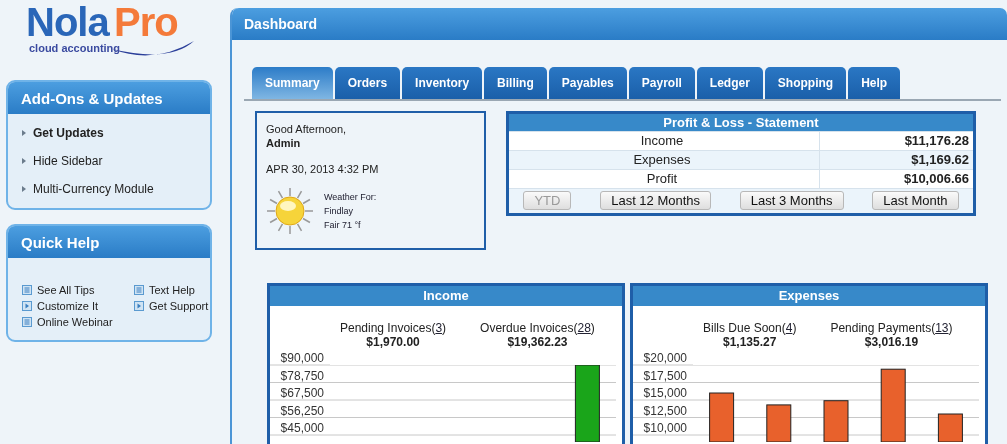  What do you see at coordinates (662, 179) in the screenshot?
I see `table-cell-text: Profit` at bounding box center [662, 179].